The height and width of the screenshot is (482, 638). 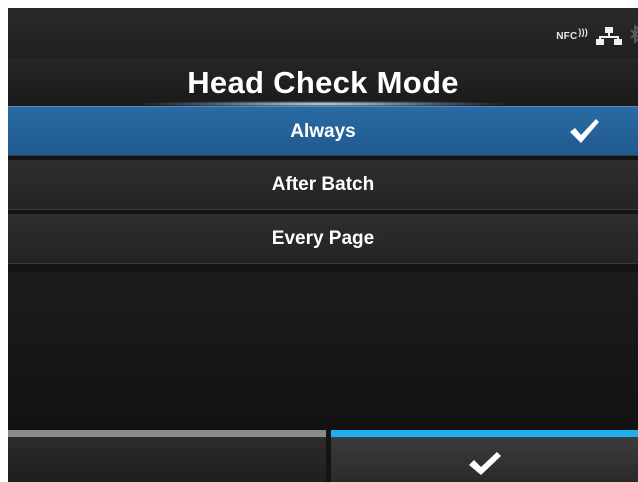 I want to click on bluetooth-icon, so click(x=634, y=36).